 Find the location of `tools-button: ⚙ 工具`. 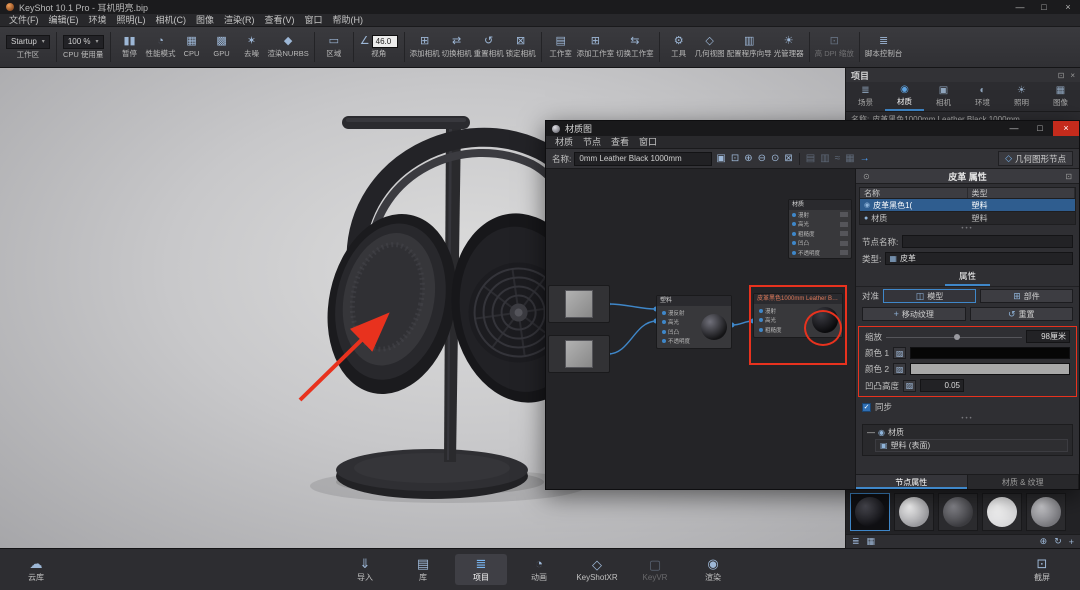

tools-button: ⚙ 工具 is located at coordinates (679, 47).